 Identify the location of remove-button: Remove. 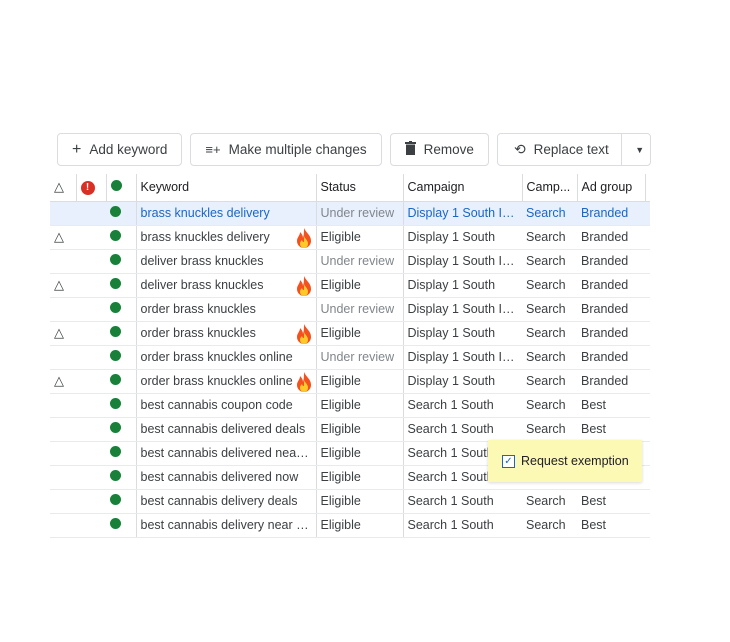
(439, 149).